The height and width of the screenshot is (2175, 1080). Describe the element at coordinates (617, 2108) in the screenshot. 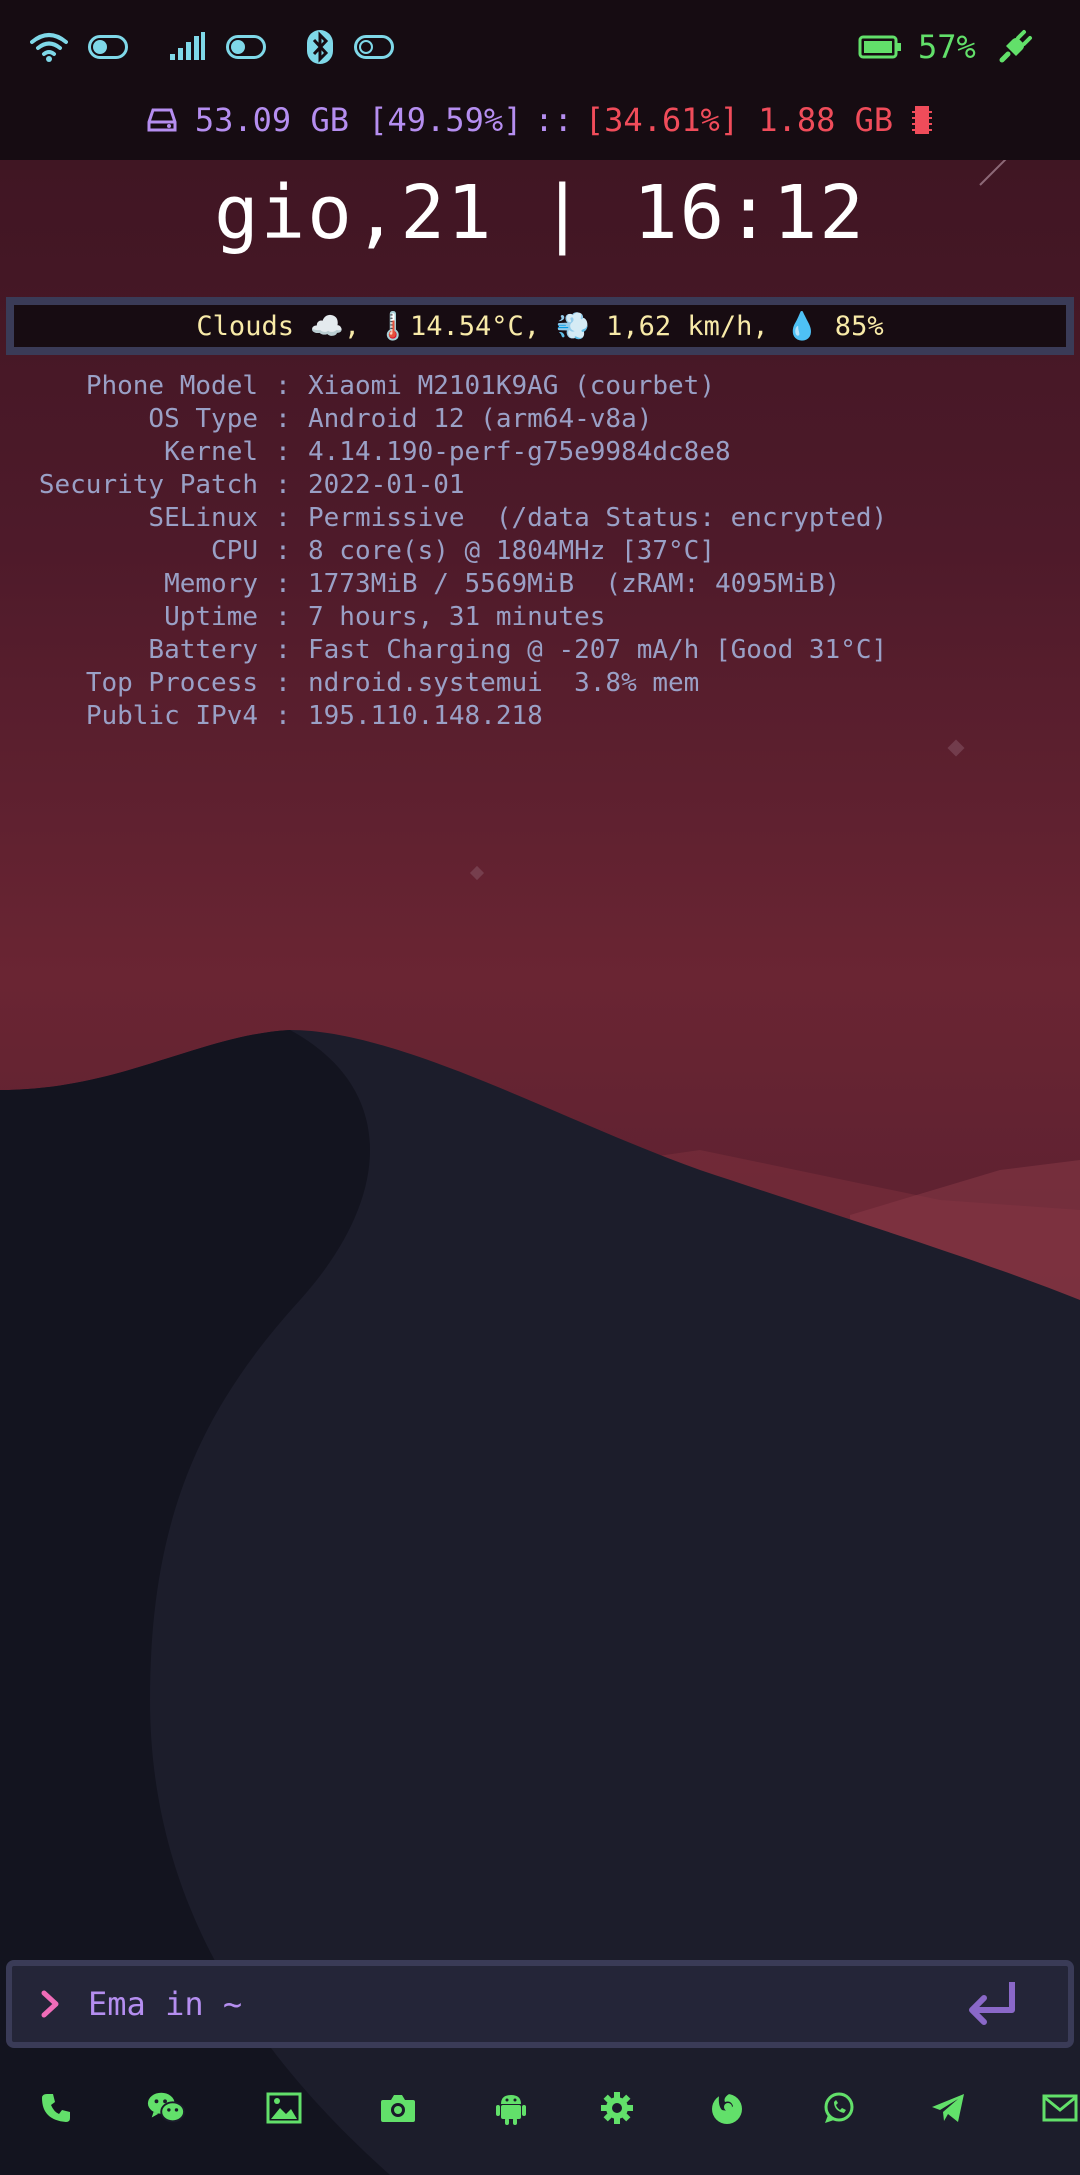

I see `settings-icon` at that location.